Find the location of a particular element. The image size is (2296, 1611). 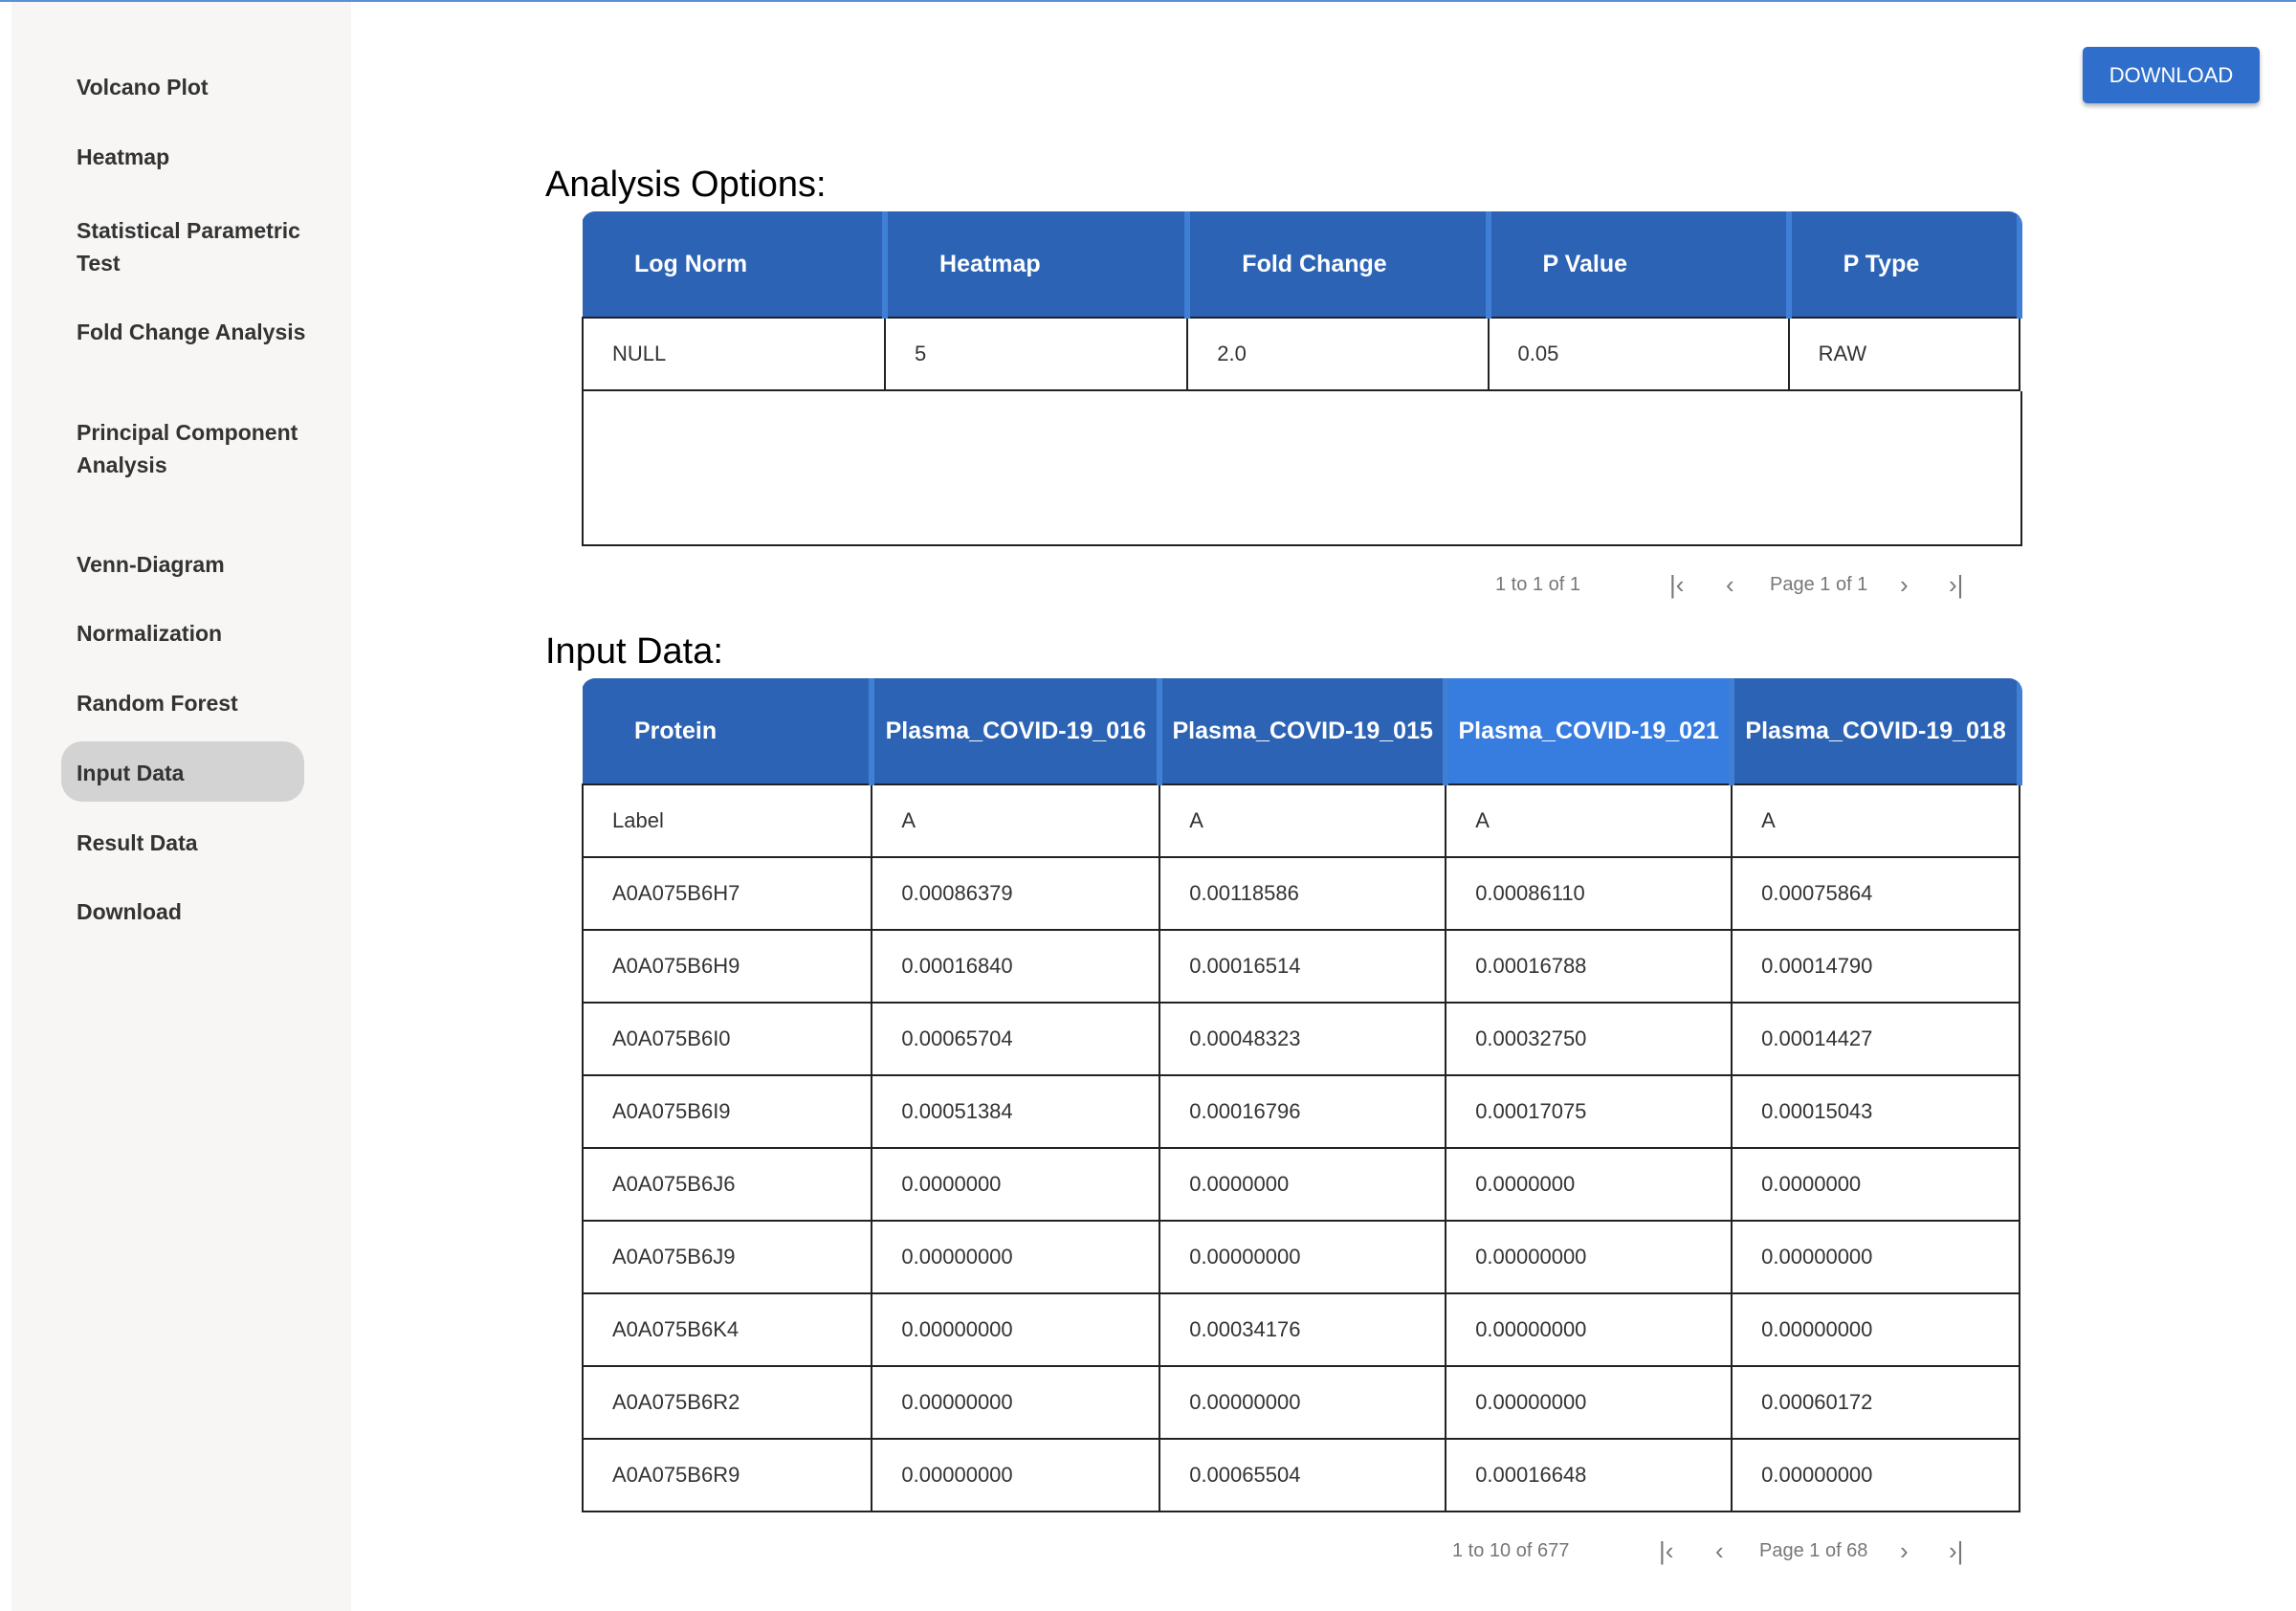

table-cell: 0.00060172 is located at coordinates (1875, 1402).